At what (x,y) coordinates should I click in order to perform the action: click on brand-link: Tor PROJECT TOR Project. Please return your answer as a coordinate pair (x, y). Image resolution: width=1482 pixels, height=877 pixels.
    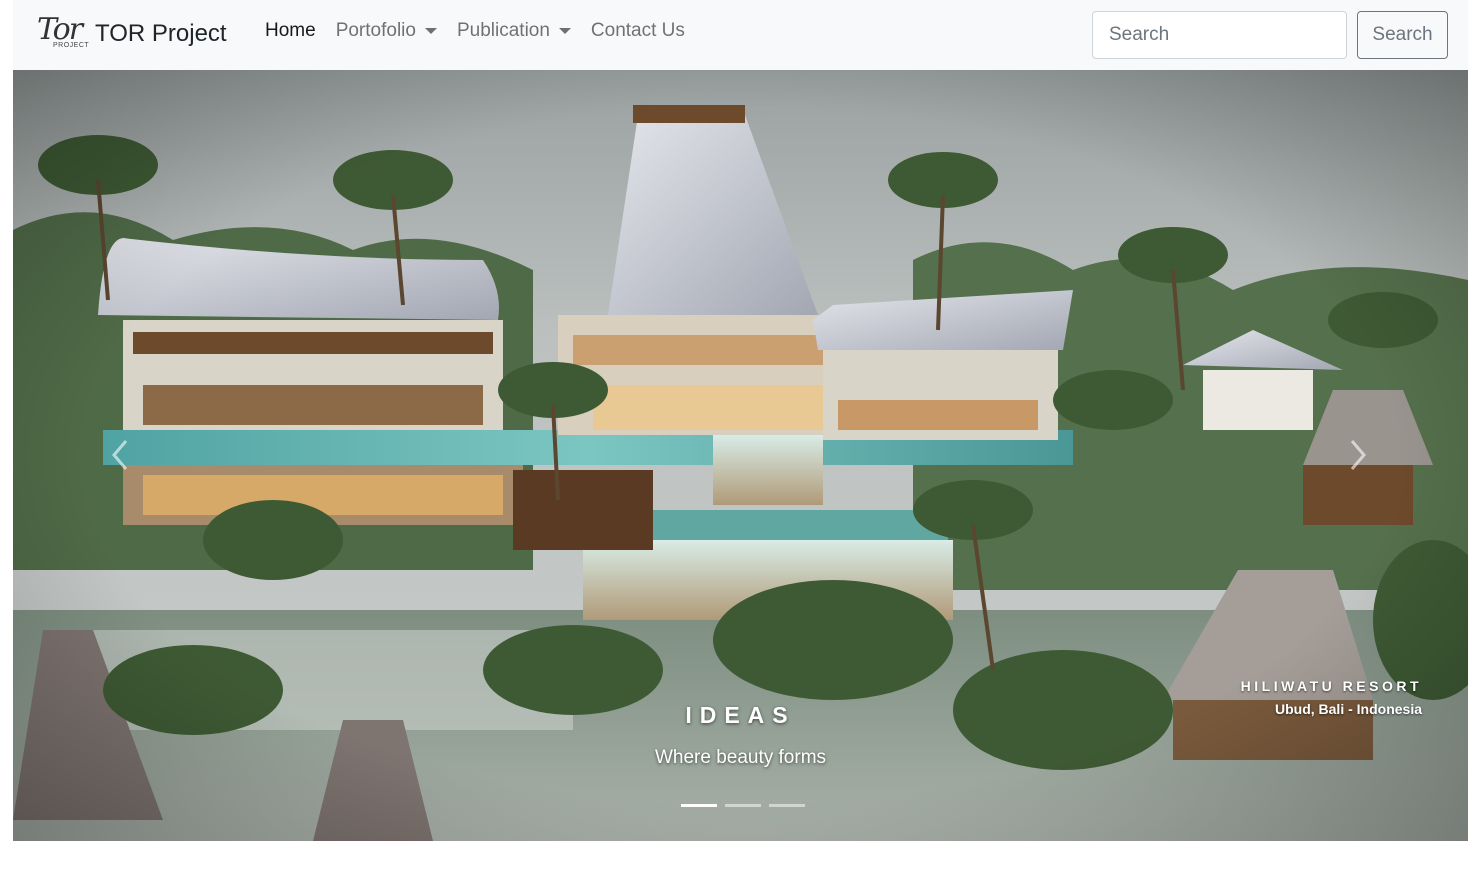
    Looking at the image, I should click on (131, 33).